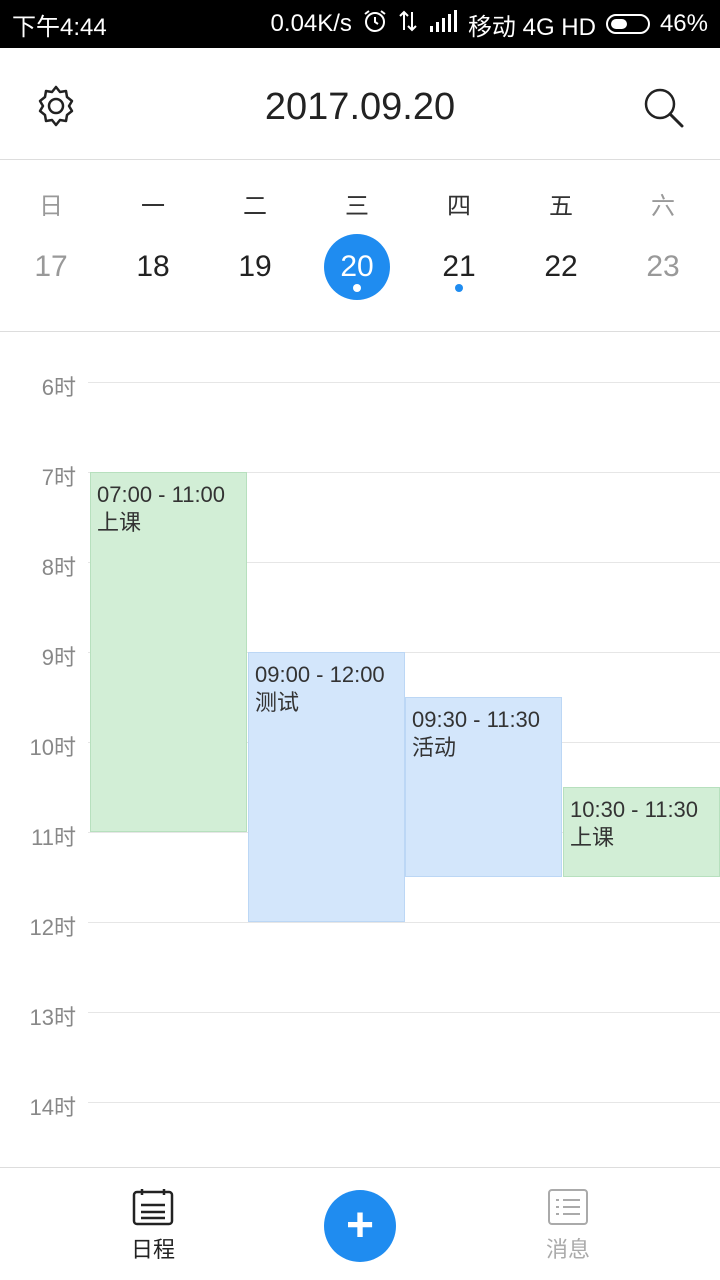 This screenshot has height=1280, width=720. What do you see at coordinates (320, 674) in the screenshot?
I see `event-time: 09:00 - 12:00` at bounding box center [320, 674].